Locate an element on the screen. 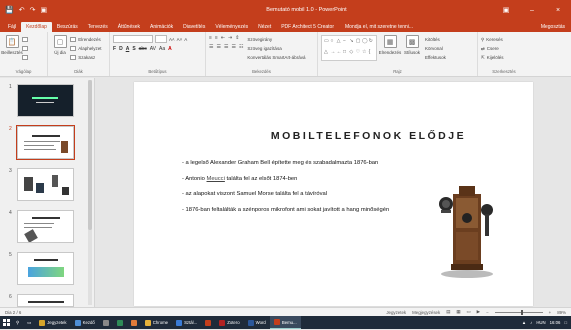 This screenshot has height=330, width=571. strikethrough-button: abc is located at coordinates (143, 49).